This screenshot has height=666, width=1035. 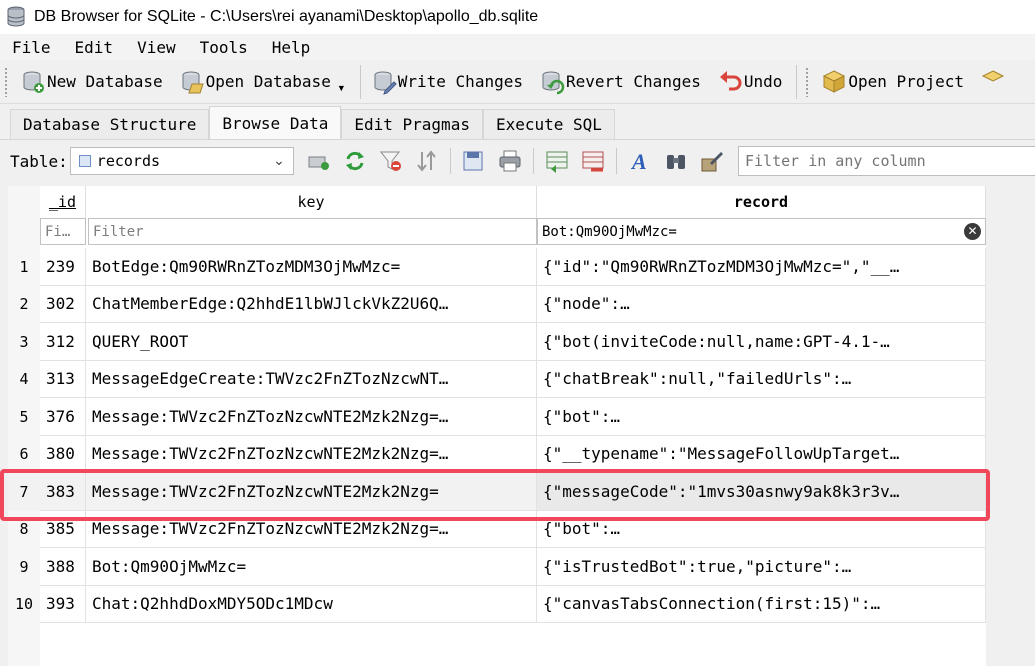 I want to click on font-button: A, so click(x=640, y=161).